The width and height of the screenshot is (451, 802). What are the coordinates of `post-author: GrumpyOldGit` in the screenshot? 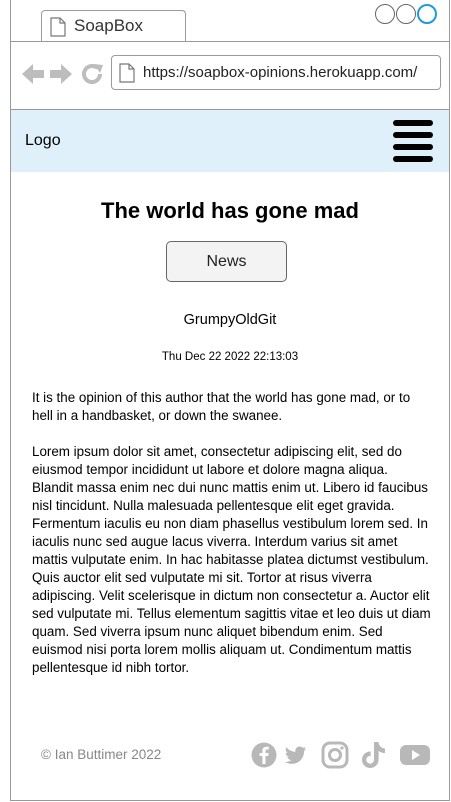 It's located at (230, 320).